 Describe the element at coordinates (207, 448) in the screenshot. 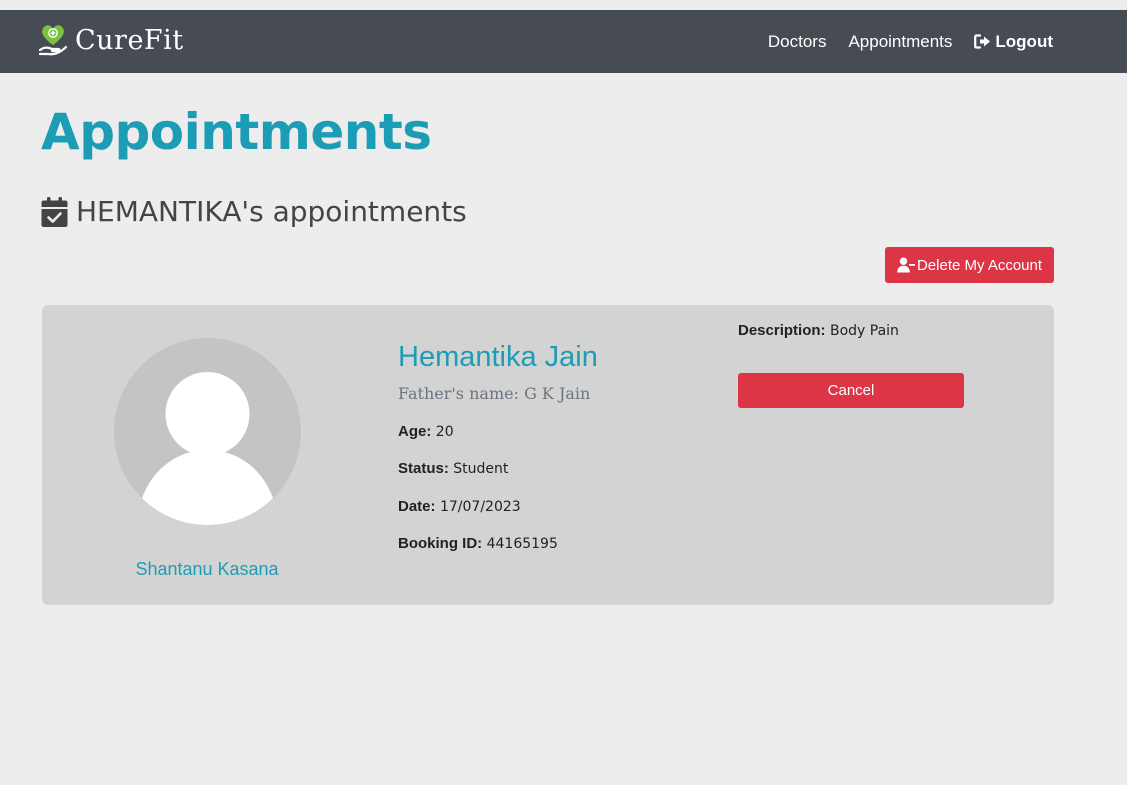

I see `default-user-avatar-icon` at that location.